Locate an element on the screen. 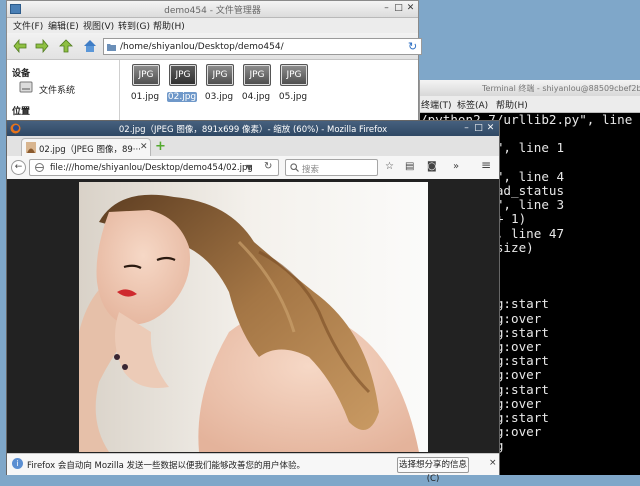 The width and height of the screenshot is (640, 486). back-arrow-icon is located at coordinates (20, 46).